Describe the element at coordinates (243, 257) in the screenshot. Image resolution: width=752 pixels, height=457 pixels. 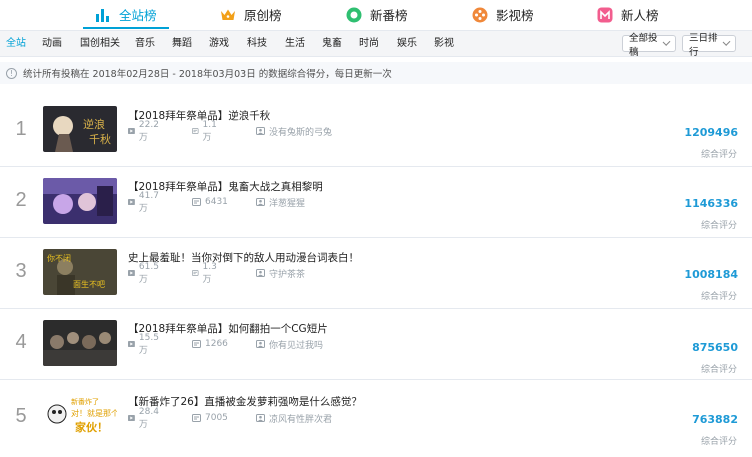
I see `video-title: 史上最羞耻！当你对倒下的敌人用动漫台词表白！` at that location.